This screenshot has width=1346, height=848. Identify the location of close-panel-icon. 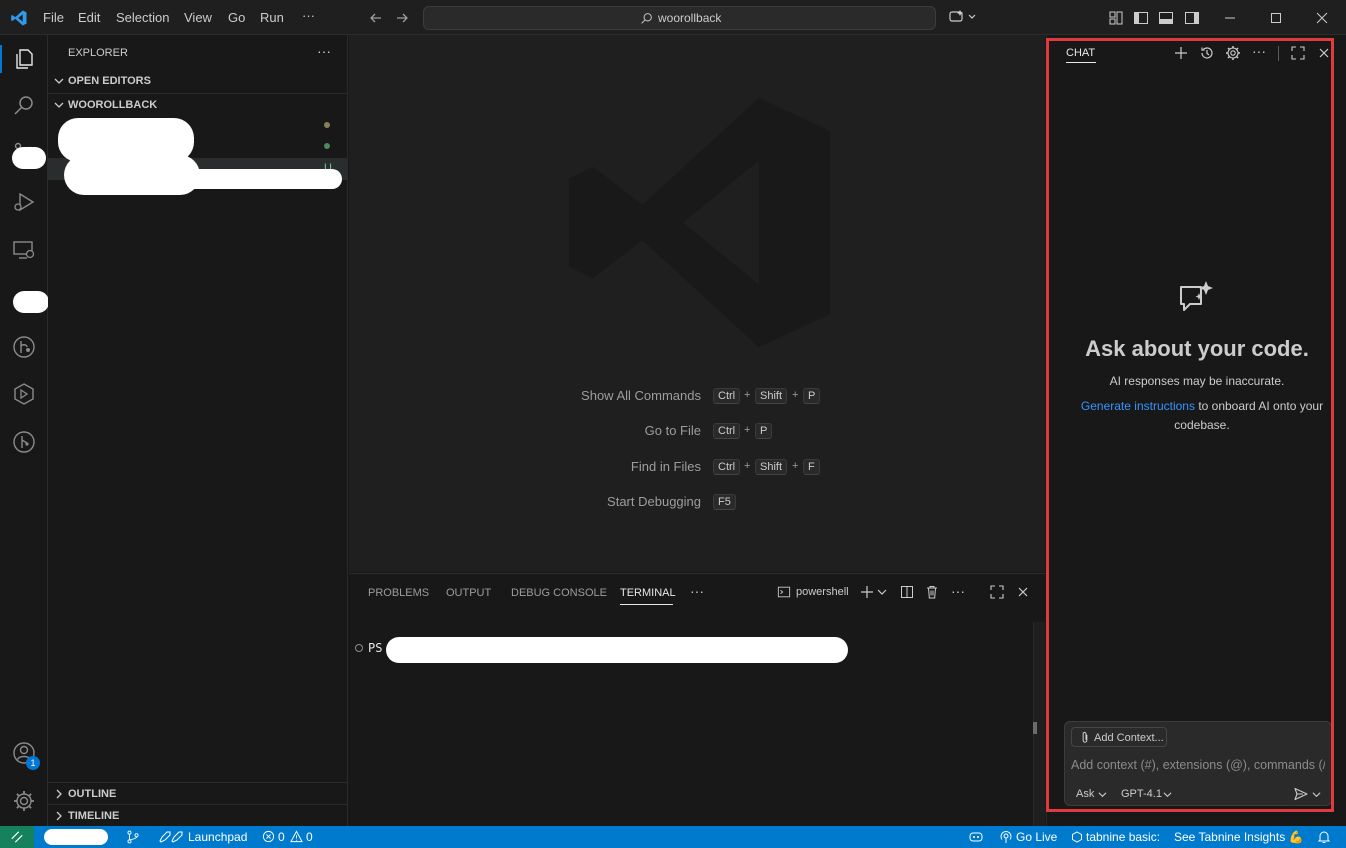
(1023, 592).